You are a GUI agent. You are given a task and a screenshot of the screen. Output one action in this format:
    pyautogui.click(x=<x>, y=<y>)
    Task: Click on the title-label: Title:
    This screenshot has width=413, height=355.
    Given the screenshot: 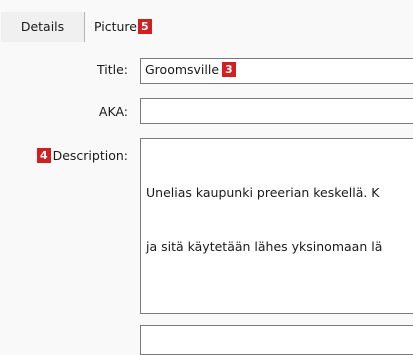 What is the action you would take?
    pyautogui.click(x=112, y=69)
    